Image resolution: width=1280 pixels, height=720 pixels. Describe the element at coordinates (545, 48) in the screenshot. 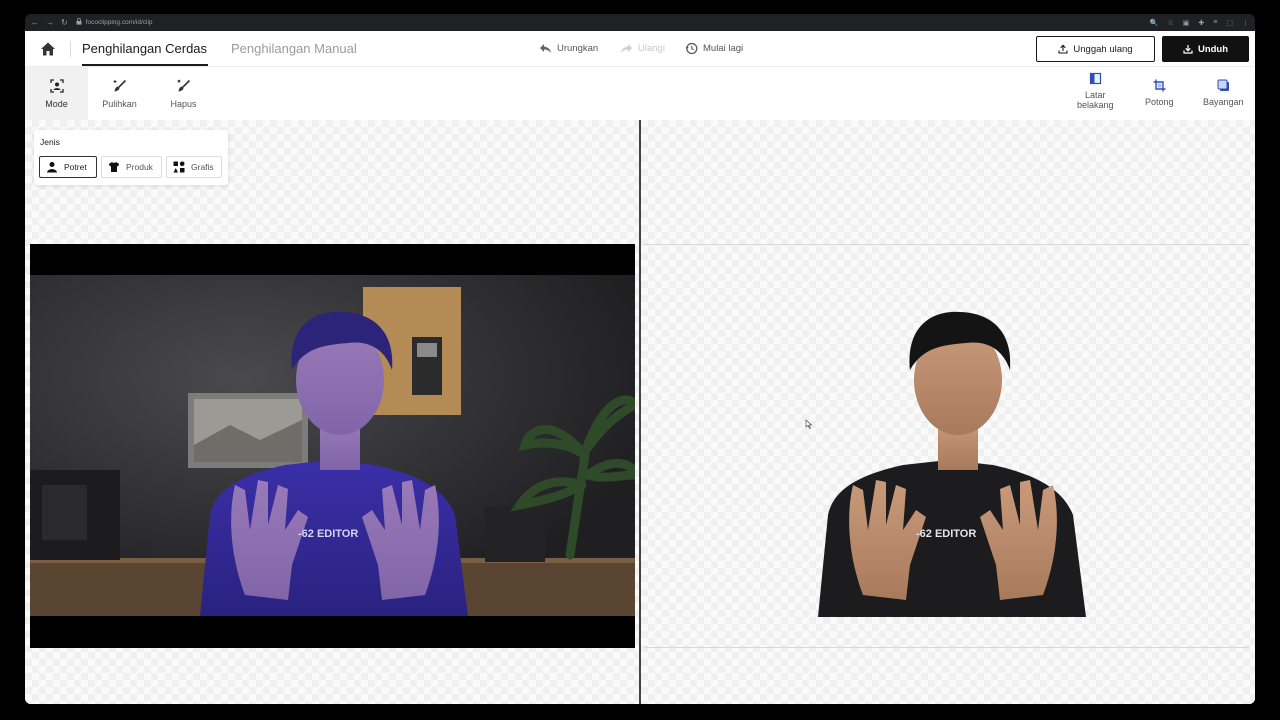

I see `undo-icon` at that location.